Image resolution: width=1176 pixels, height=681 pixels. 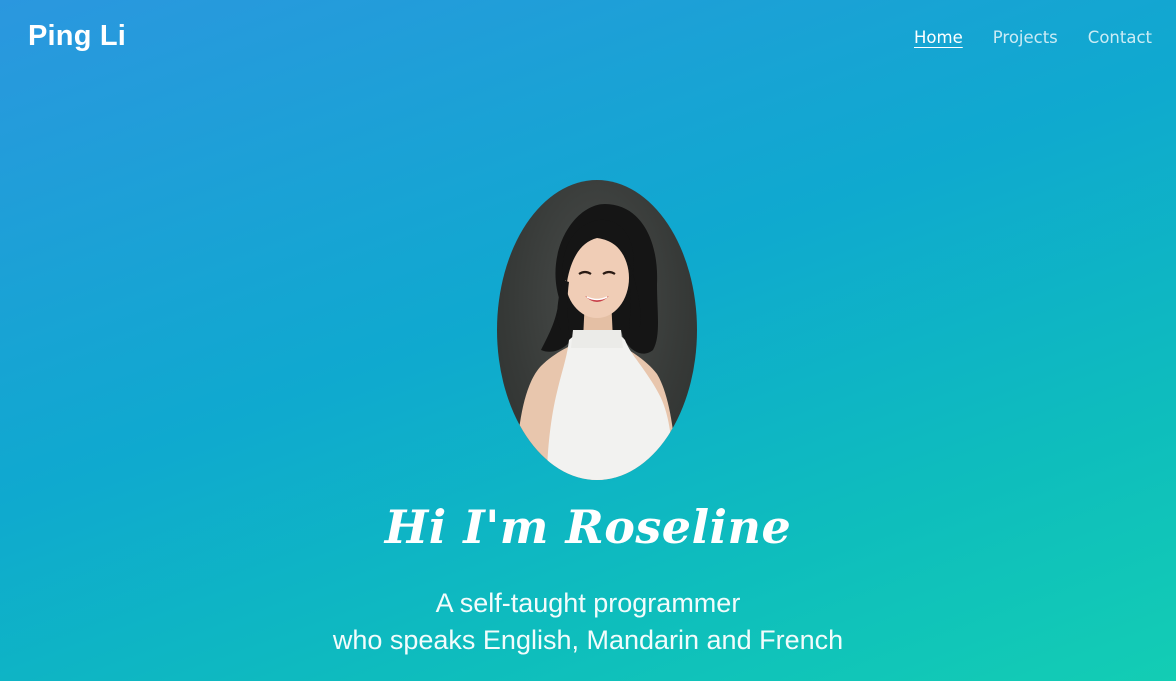 I want to click on nav-contact-link: Contact, so click(x=1120, y=37).